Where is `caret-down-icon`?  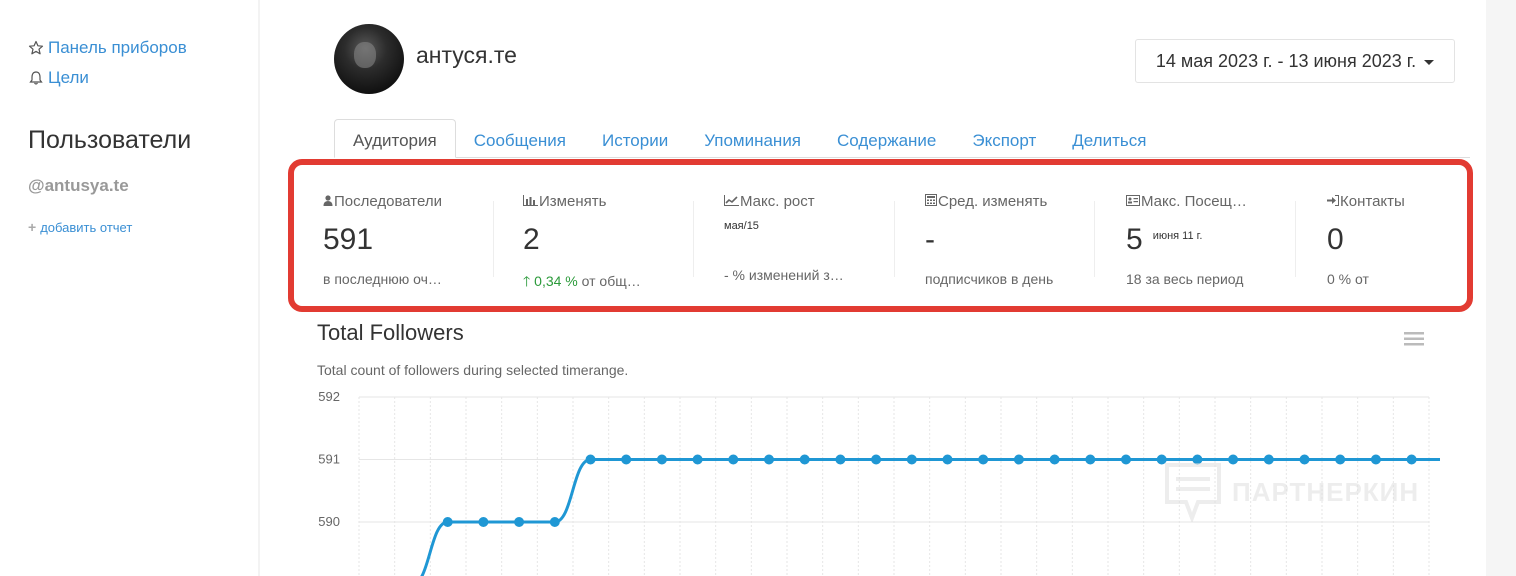 caret-down-icon is located at coordinates (1429, 62).